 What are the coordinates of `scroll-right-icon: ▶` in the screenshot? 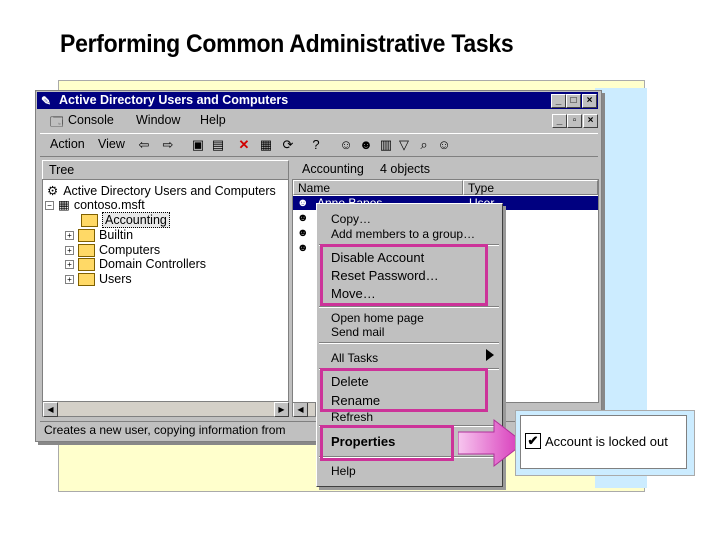 It's located at (281, 409).